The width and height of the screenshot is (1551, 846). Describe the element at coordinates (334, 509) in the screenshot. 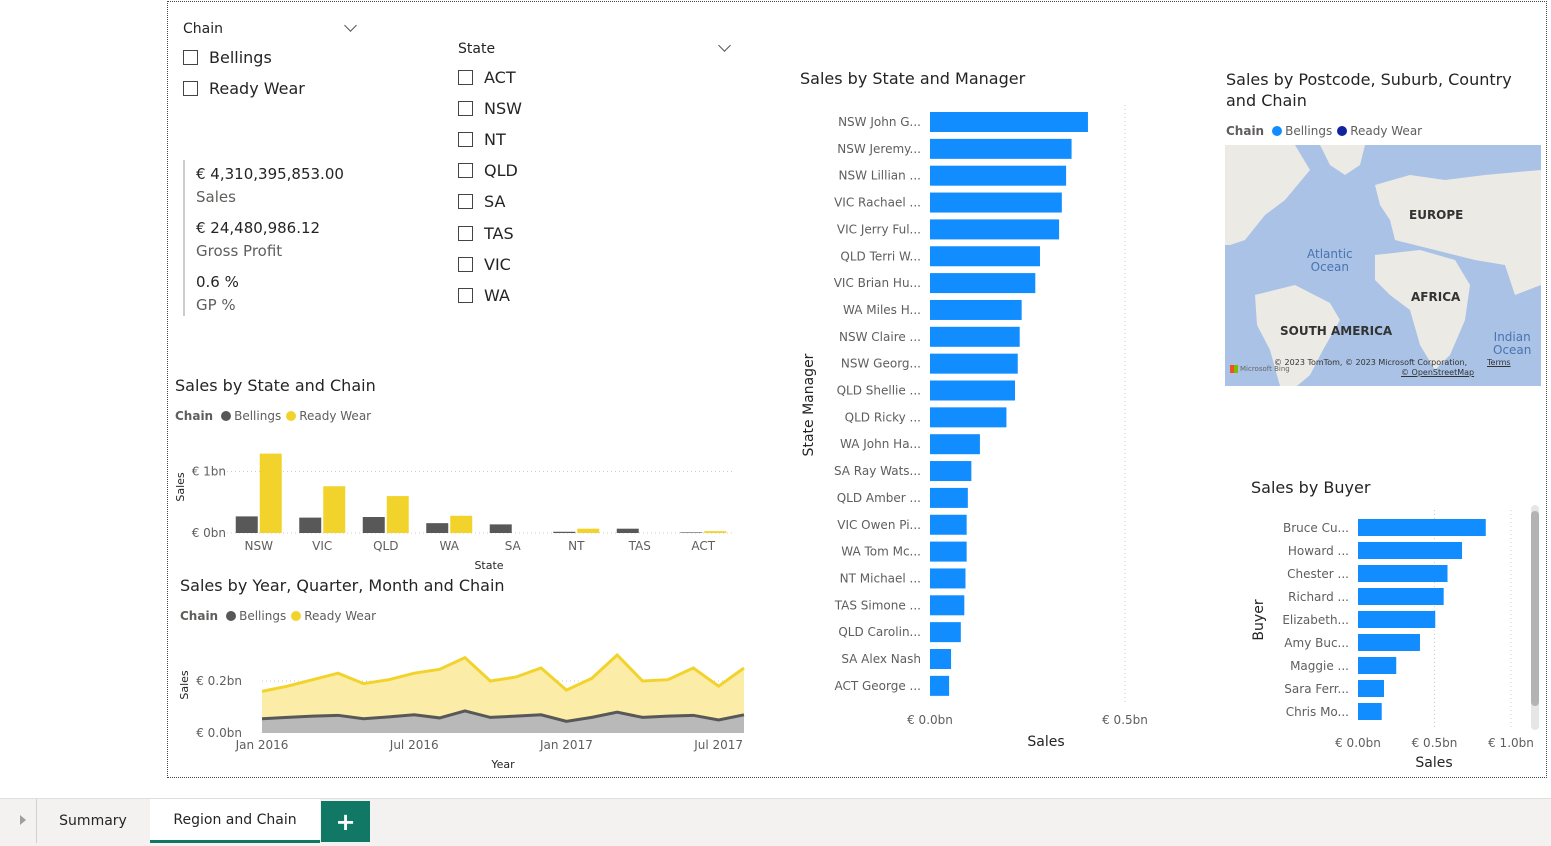

I see `bar-vic-ready-wear` at that location.